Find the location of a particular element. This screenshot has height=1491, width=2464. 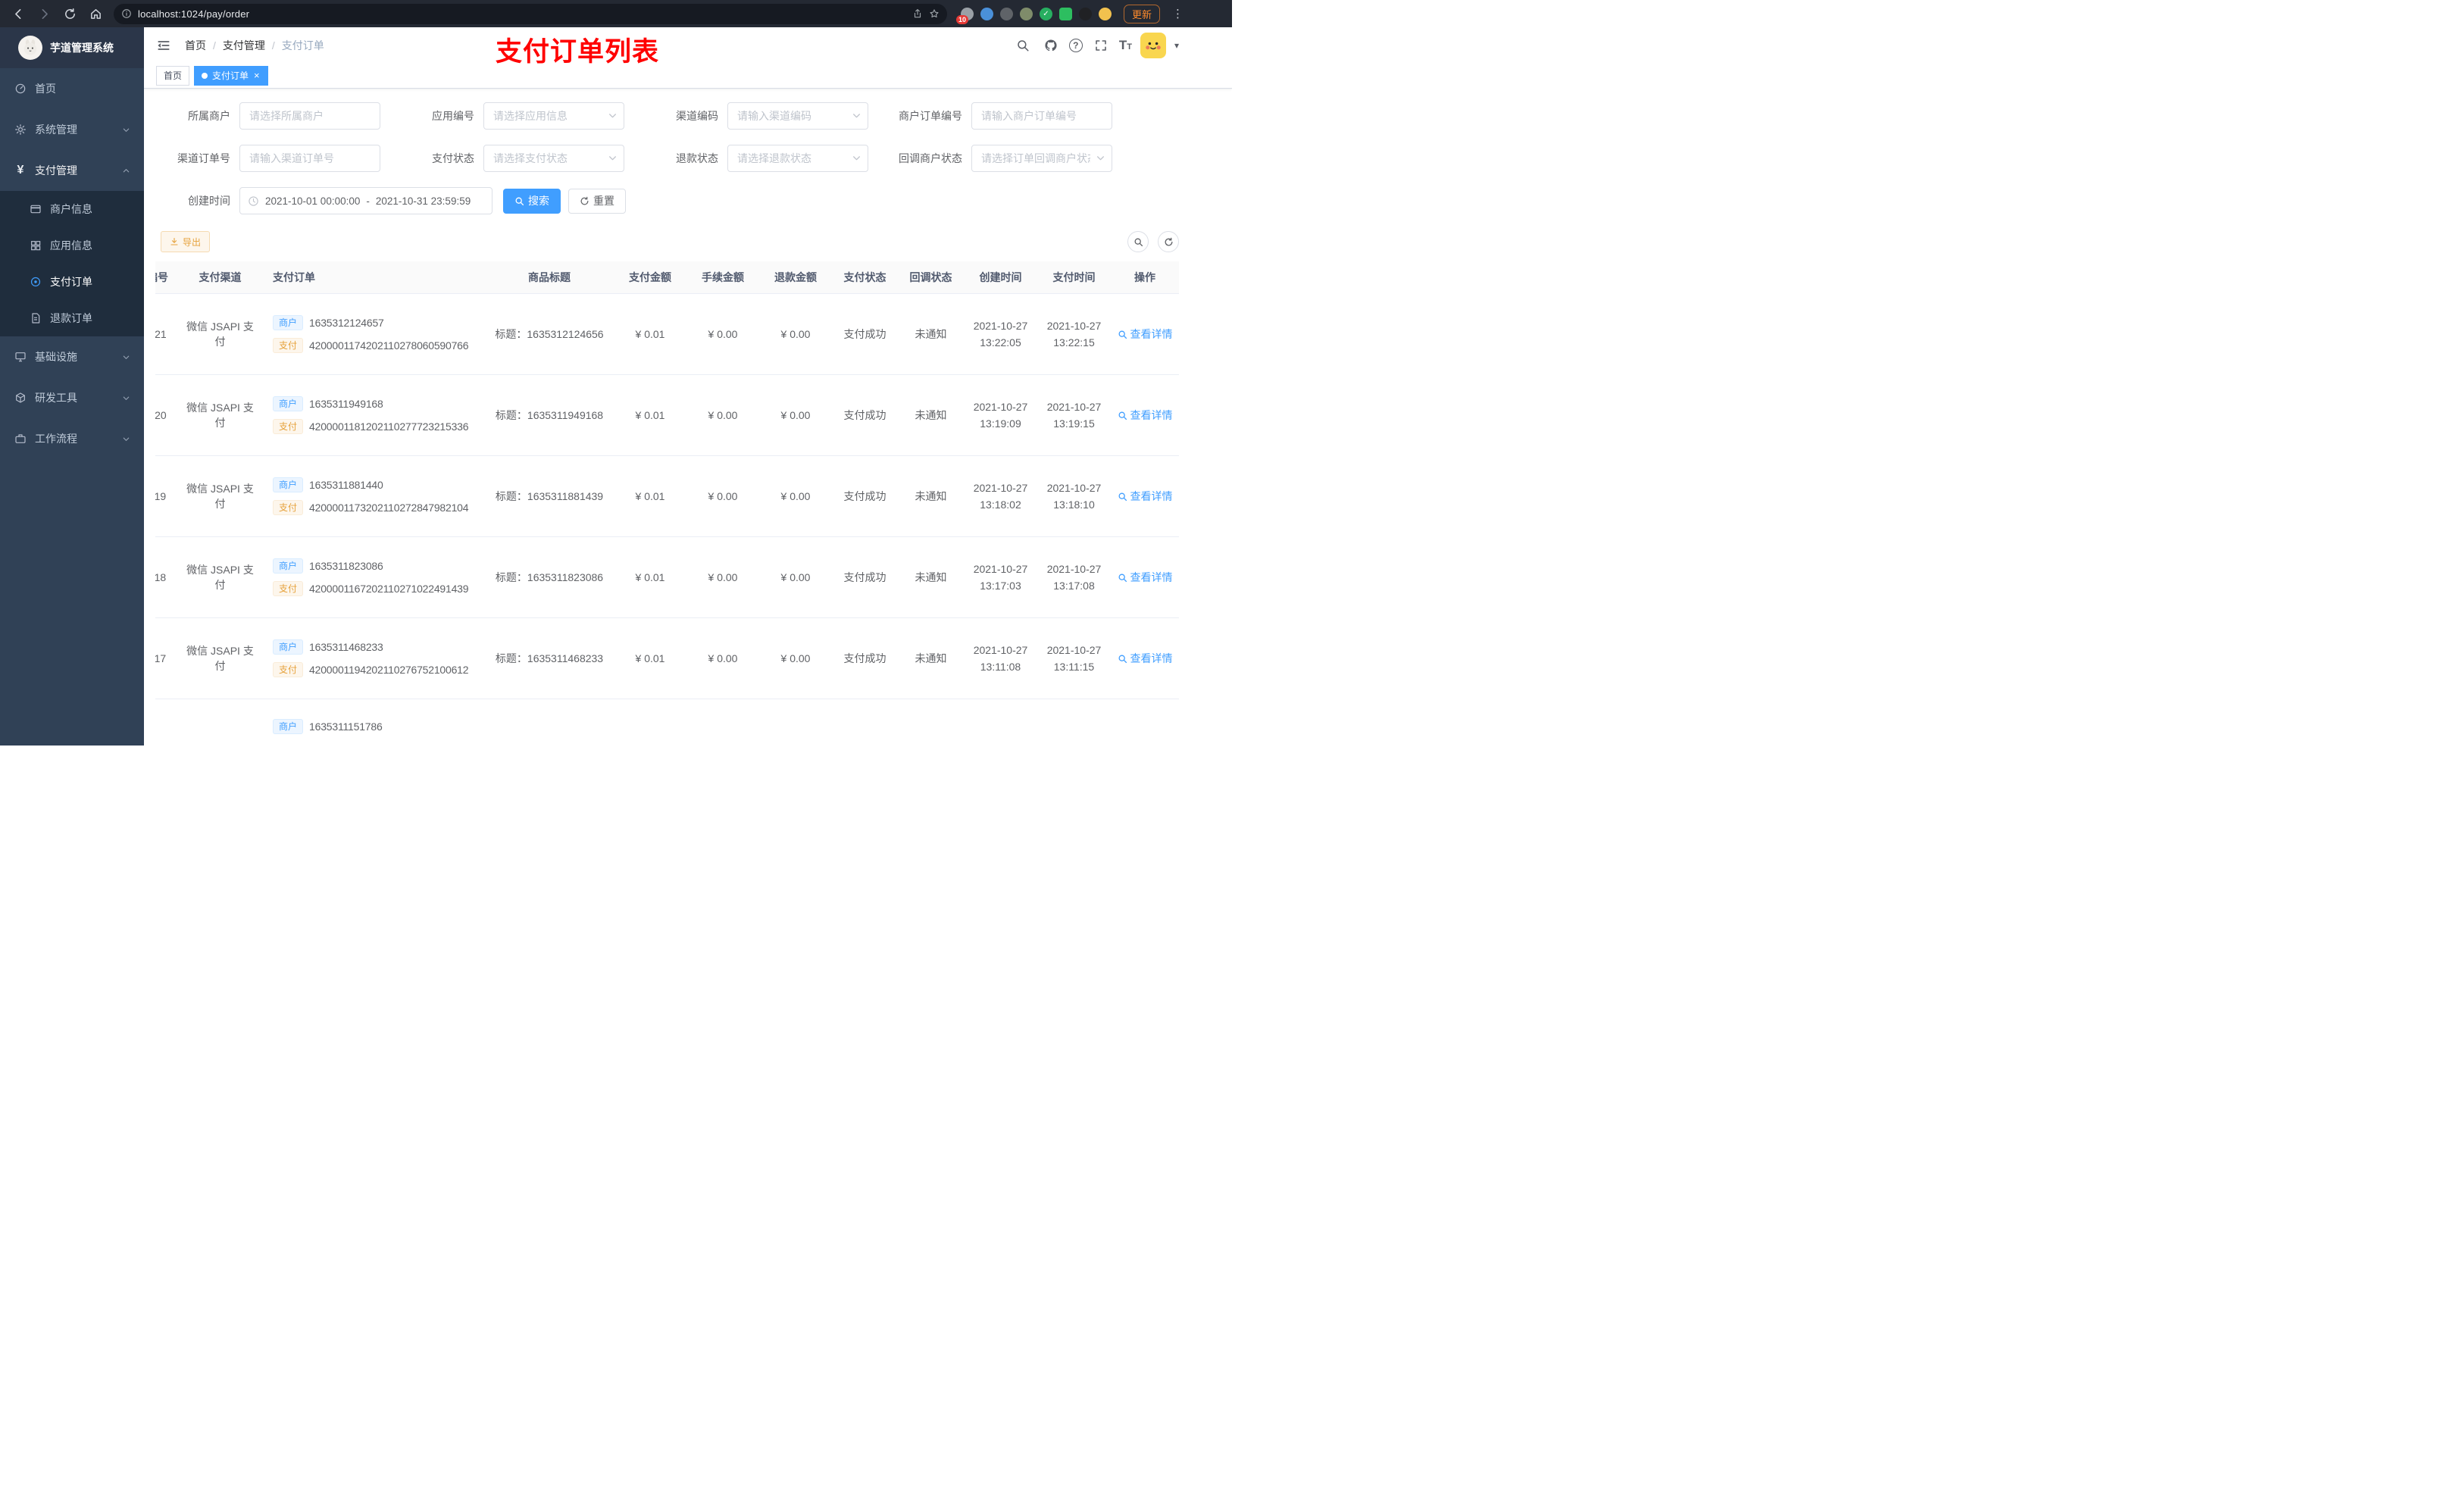

browser-forward-icon is located at coordinates (44, 13).